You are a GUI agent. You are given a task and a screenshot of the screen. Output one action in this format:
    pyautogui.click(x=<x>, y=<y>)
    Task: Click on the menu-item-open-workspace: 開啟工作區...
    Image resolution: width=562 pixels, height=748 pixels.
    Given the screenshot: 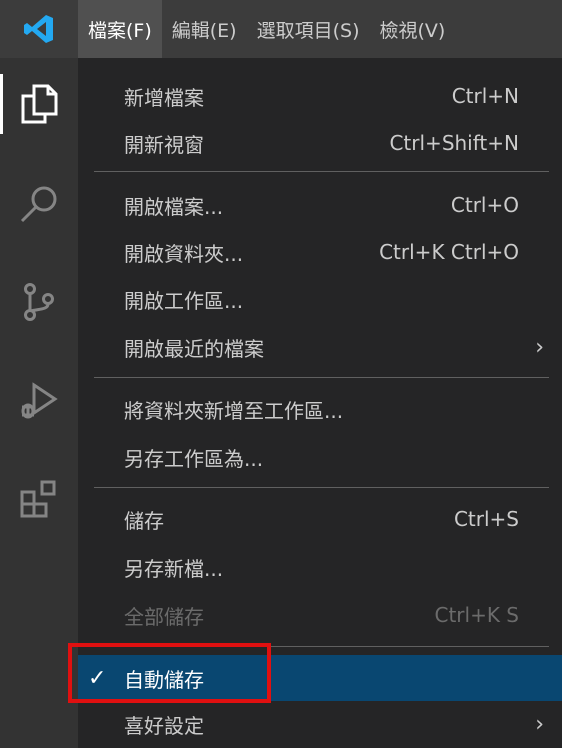 What is the action you would take?
    pyautogui.click(x=320, y=299)
    